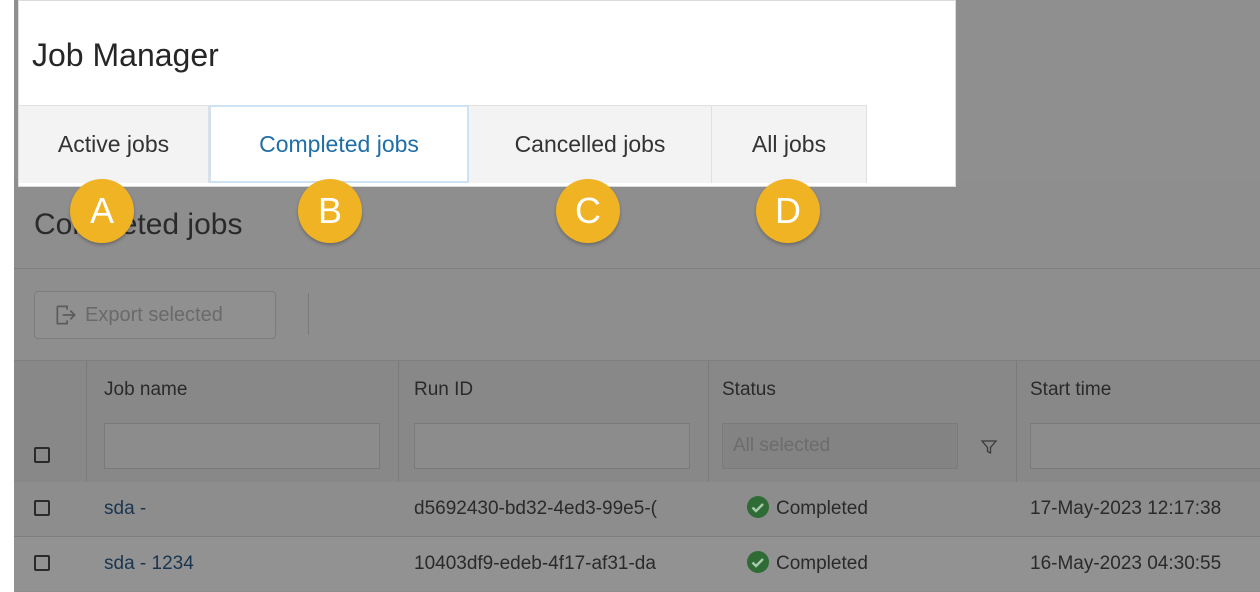 The image size is (1260, 592). What do you see at coordinates (145, 390) in the screenshot?
I see `column-header-job-name: Job name` at bounding box center [145, 390].